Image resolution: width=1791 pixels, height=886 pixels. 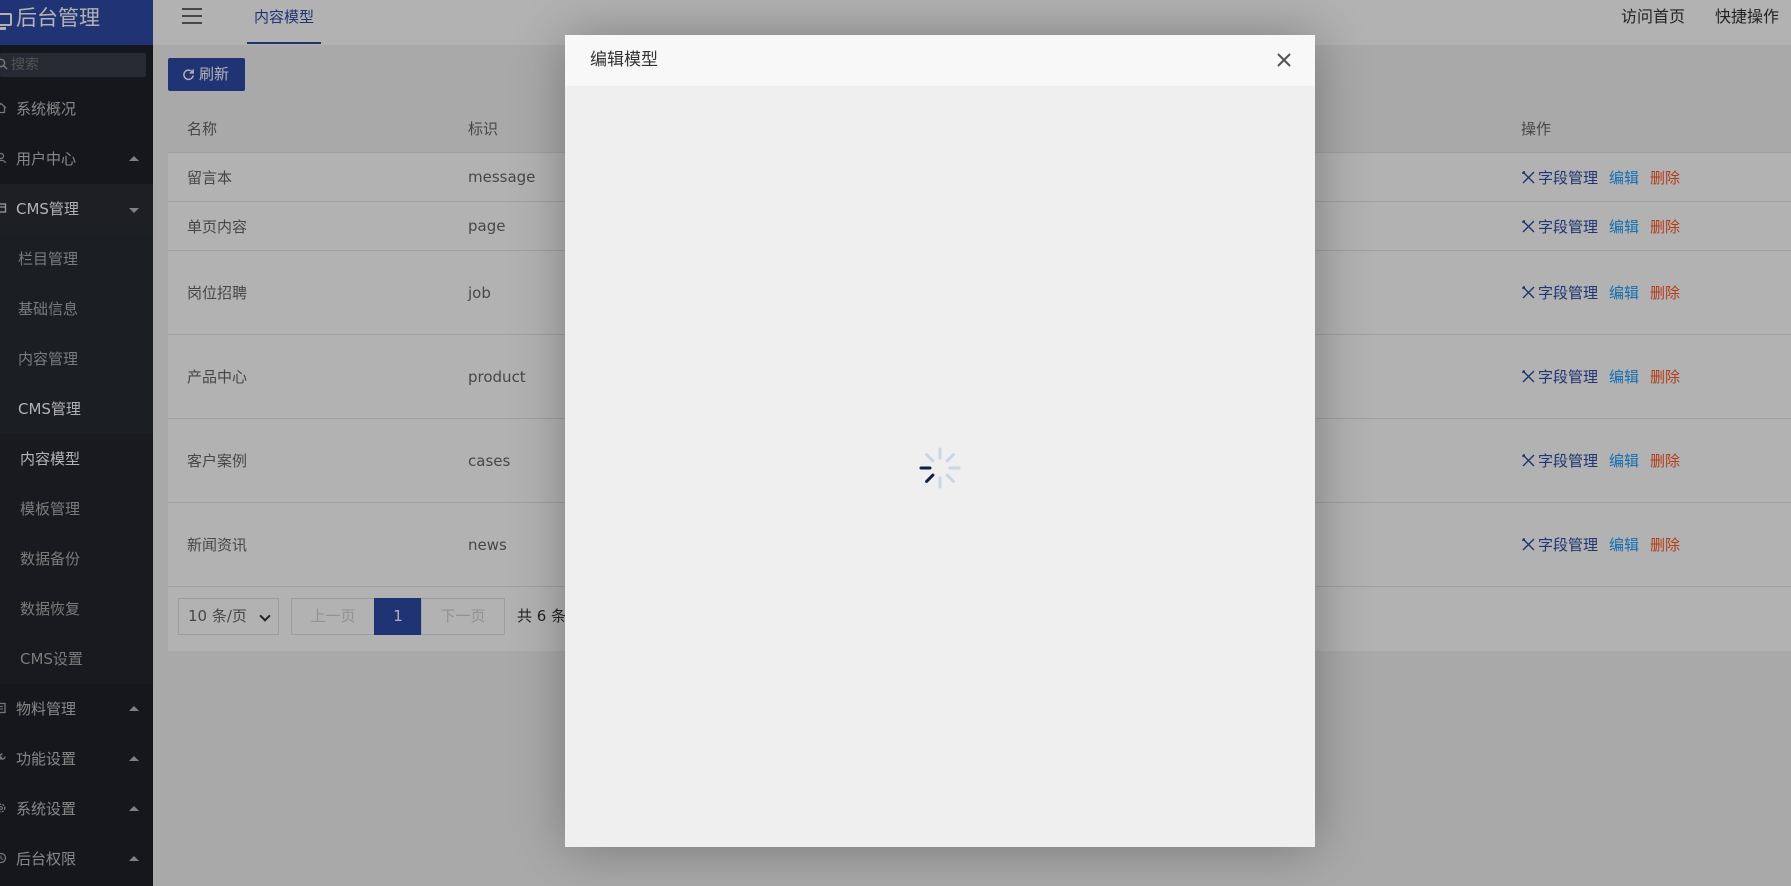 What do you see at coordinates (940, 468) in the screenshot?
I see `loading-spinner-icon` at bounding box center [940, 468].